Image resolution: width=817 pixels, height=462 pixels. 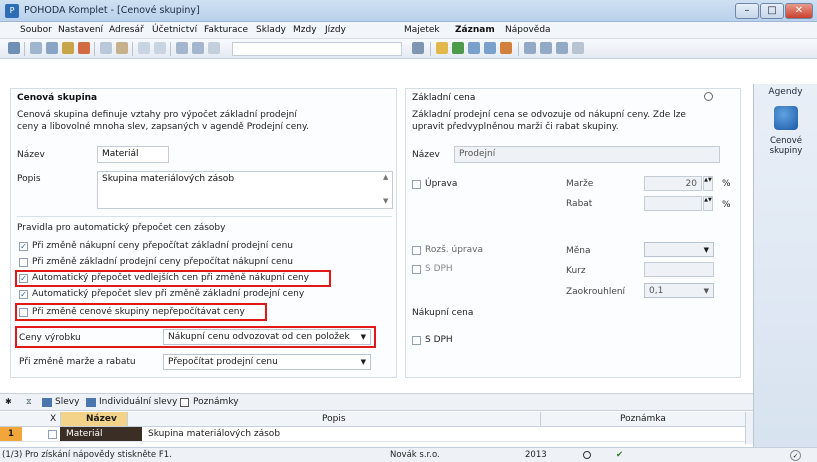 I want to click on detail-icon, so click(x=562, y=48).